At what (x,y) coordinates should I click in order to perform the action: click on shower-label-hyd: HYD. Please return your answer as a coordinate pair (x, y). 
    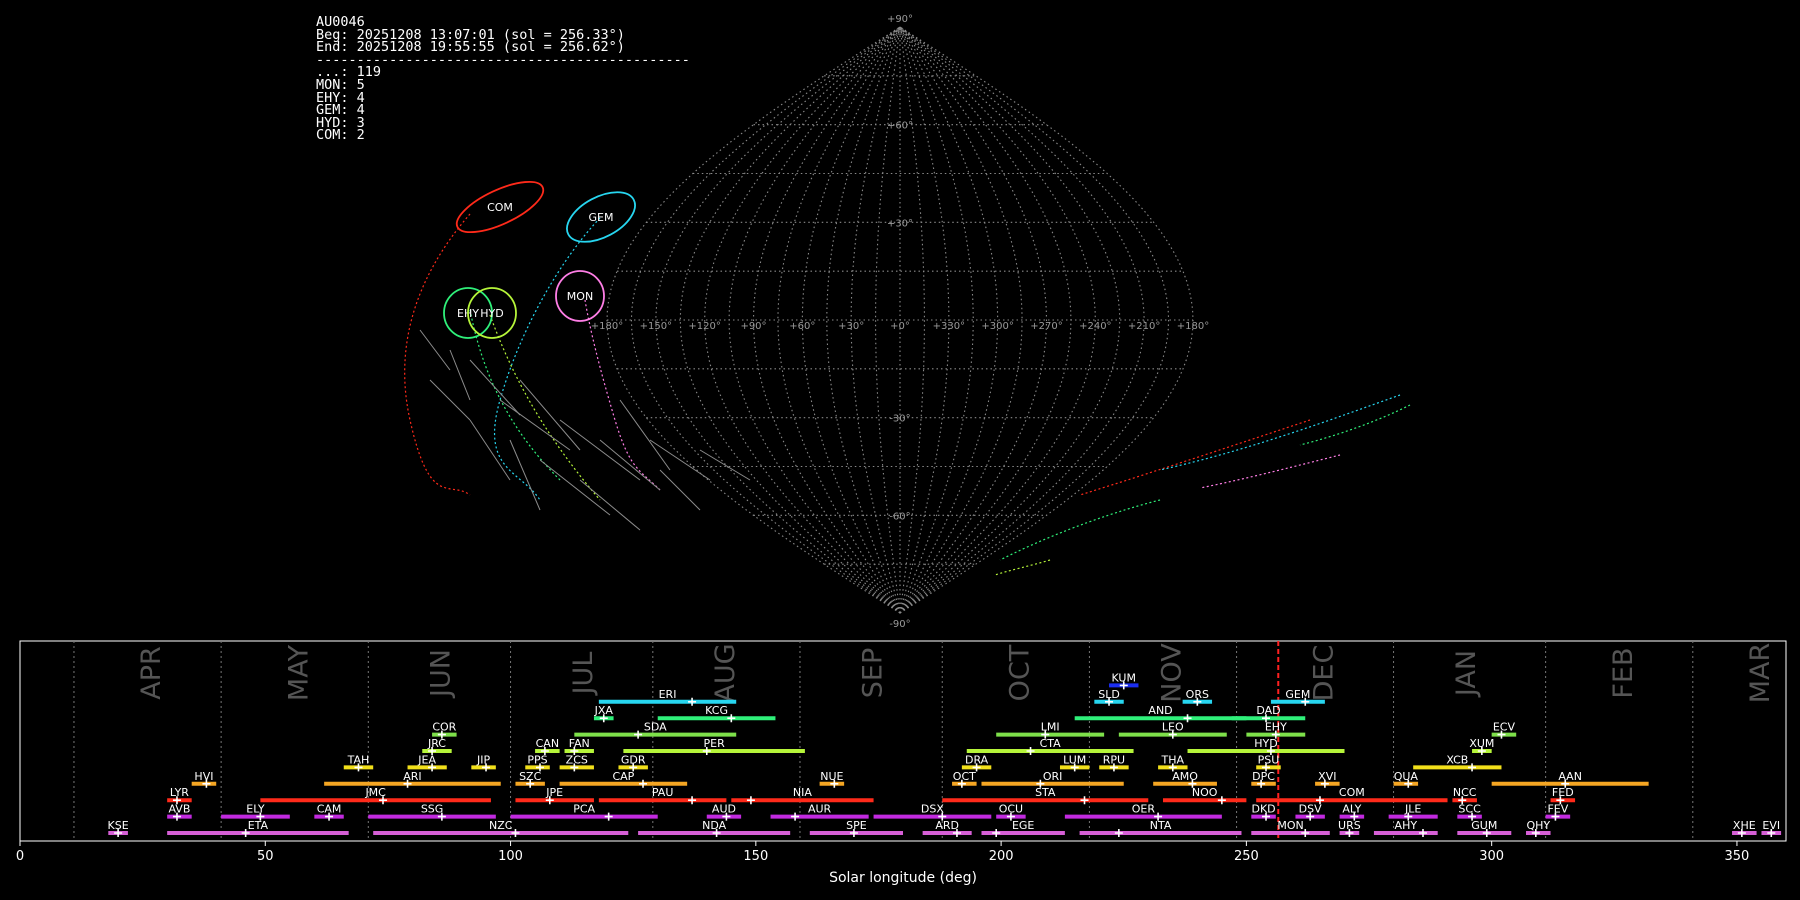
    Looking at the image, I should click on (1265, 743).